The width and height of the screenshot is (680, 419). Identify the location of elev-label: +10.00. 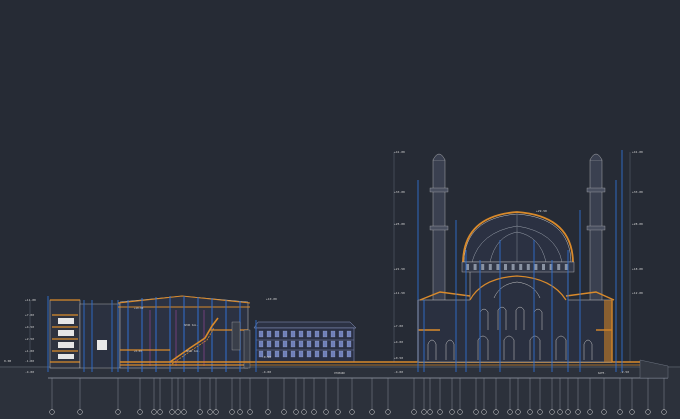
(271, 299).